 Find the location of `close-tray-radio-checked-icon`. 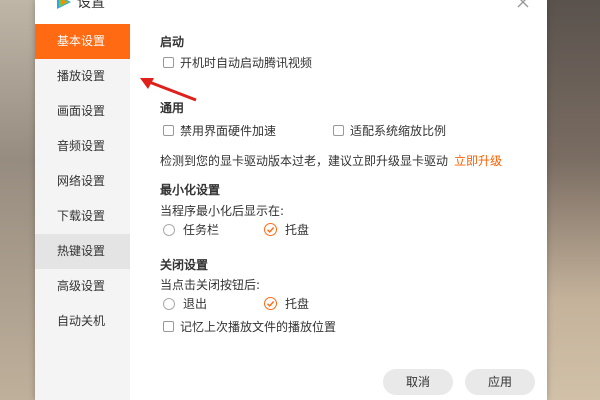

close-tray-radio-checked-icon is located at coordinates (270, 303).